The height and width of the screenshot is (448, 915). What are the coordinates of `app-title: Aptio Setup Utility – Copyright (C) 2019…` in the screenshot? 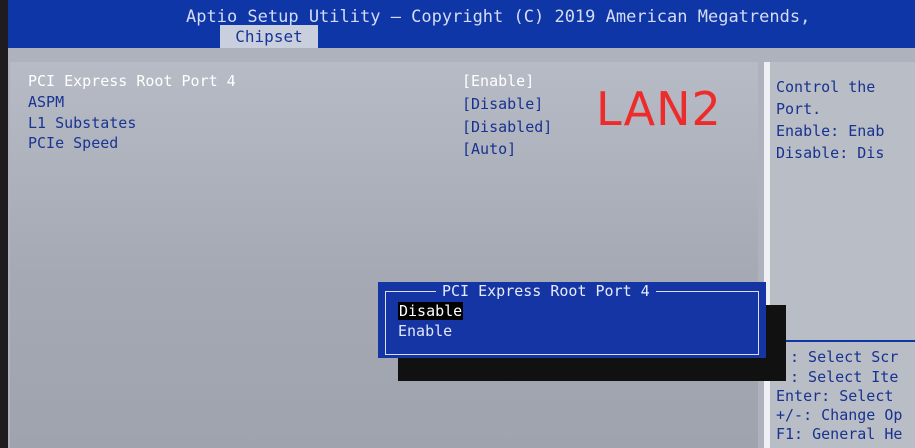 It's located at (498, 17).